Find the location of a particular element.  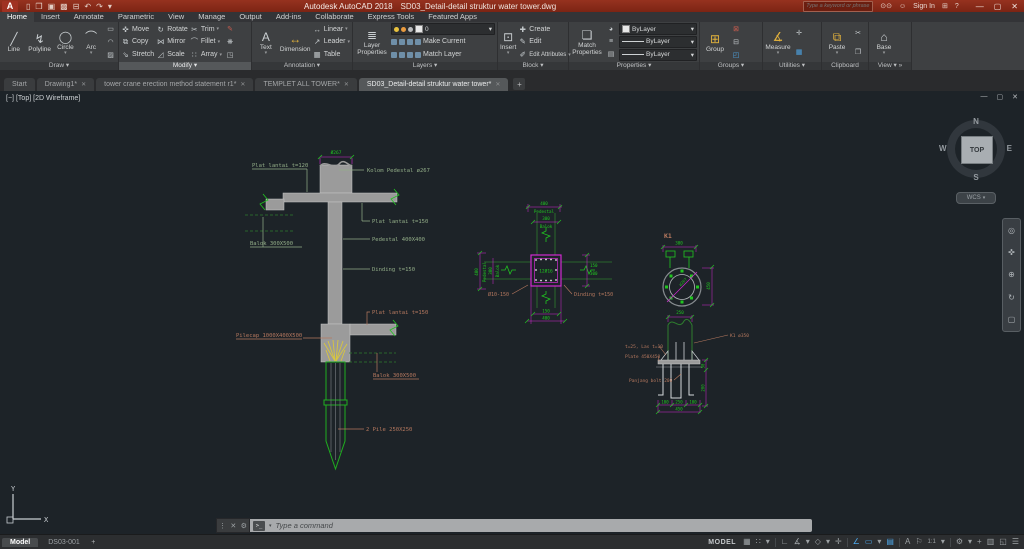

annotation-visibility-icon: A is located at coordinates (907, 542).